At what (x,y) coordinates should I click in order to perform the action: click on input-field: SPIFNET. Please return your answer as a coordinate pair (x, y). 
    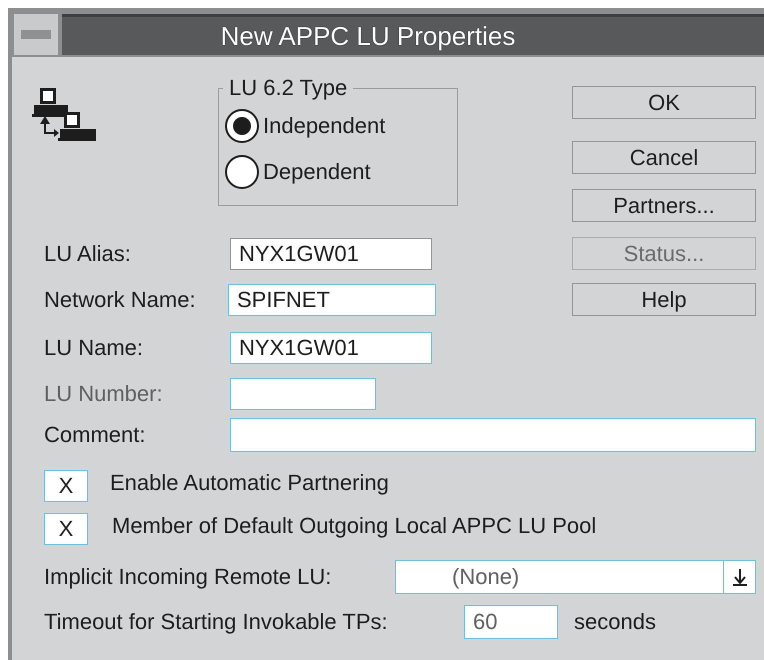
    Looking at the image, I should click on (332, 300).